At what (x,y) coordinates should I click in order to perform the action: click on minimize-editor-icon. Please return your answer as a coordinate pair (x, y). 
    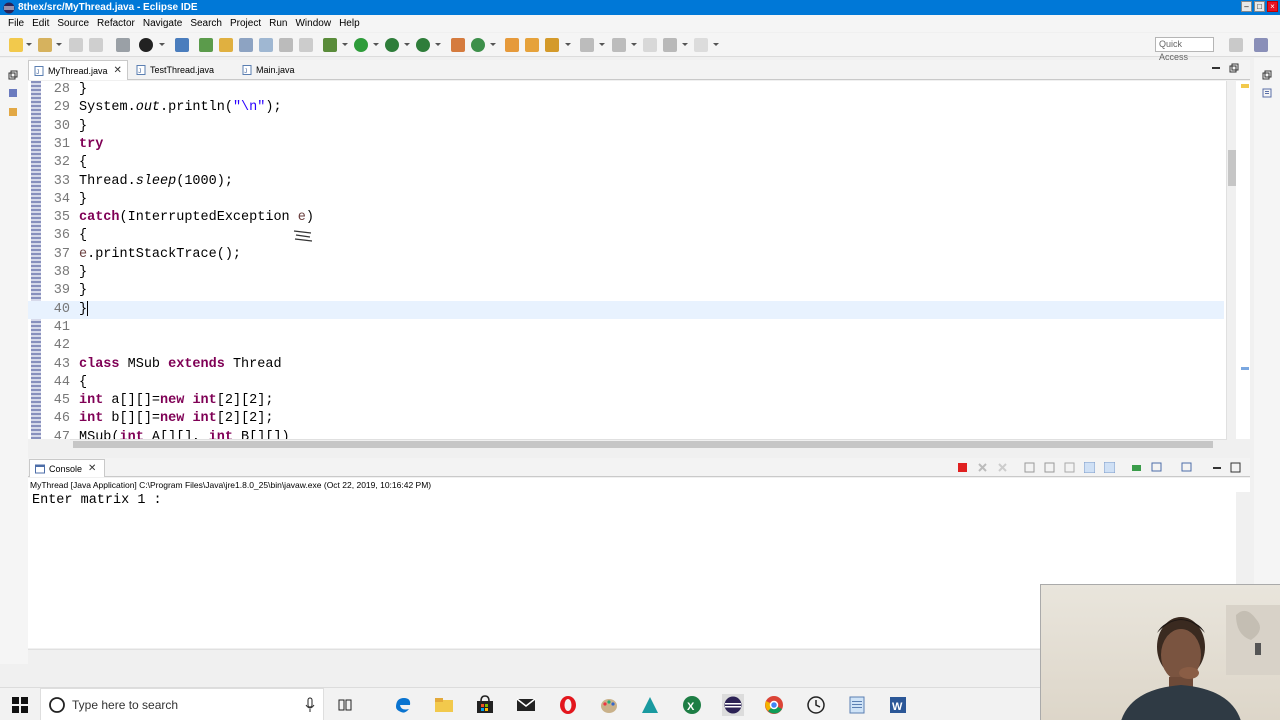
    Looking at the image, I should click on (1216, 68).